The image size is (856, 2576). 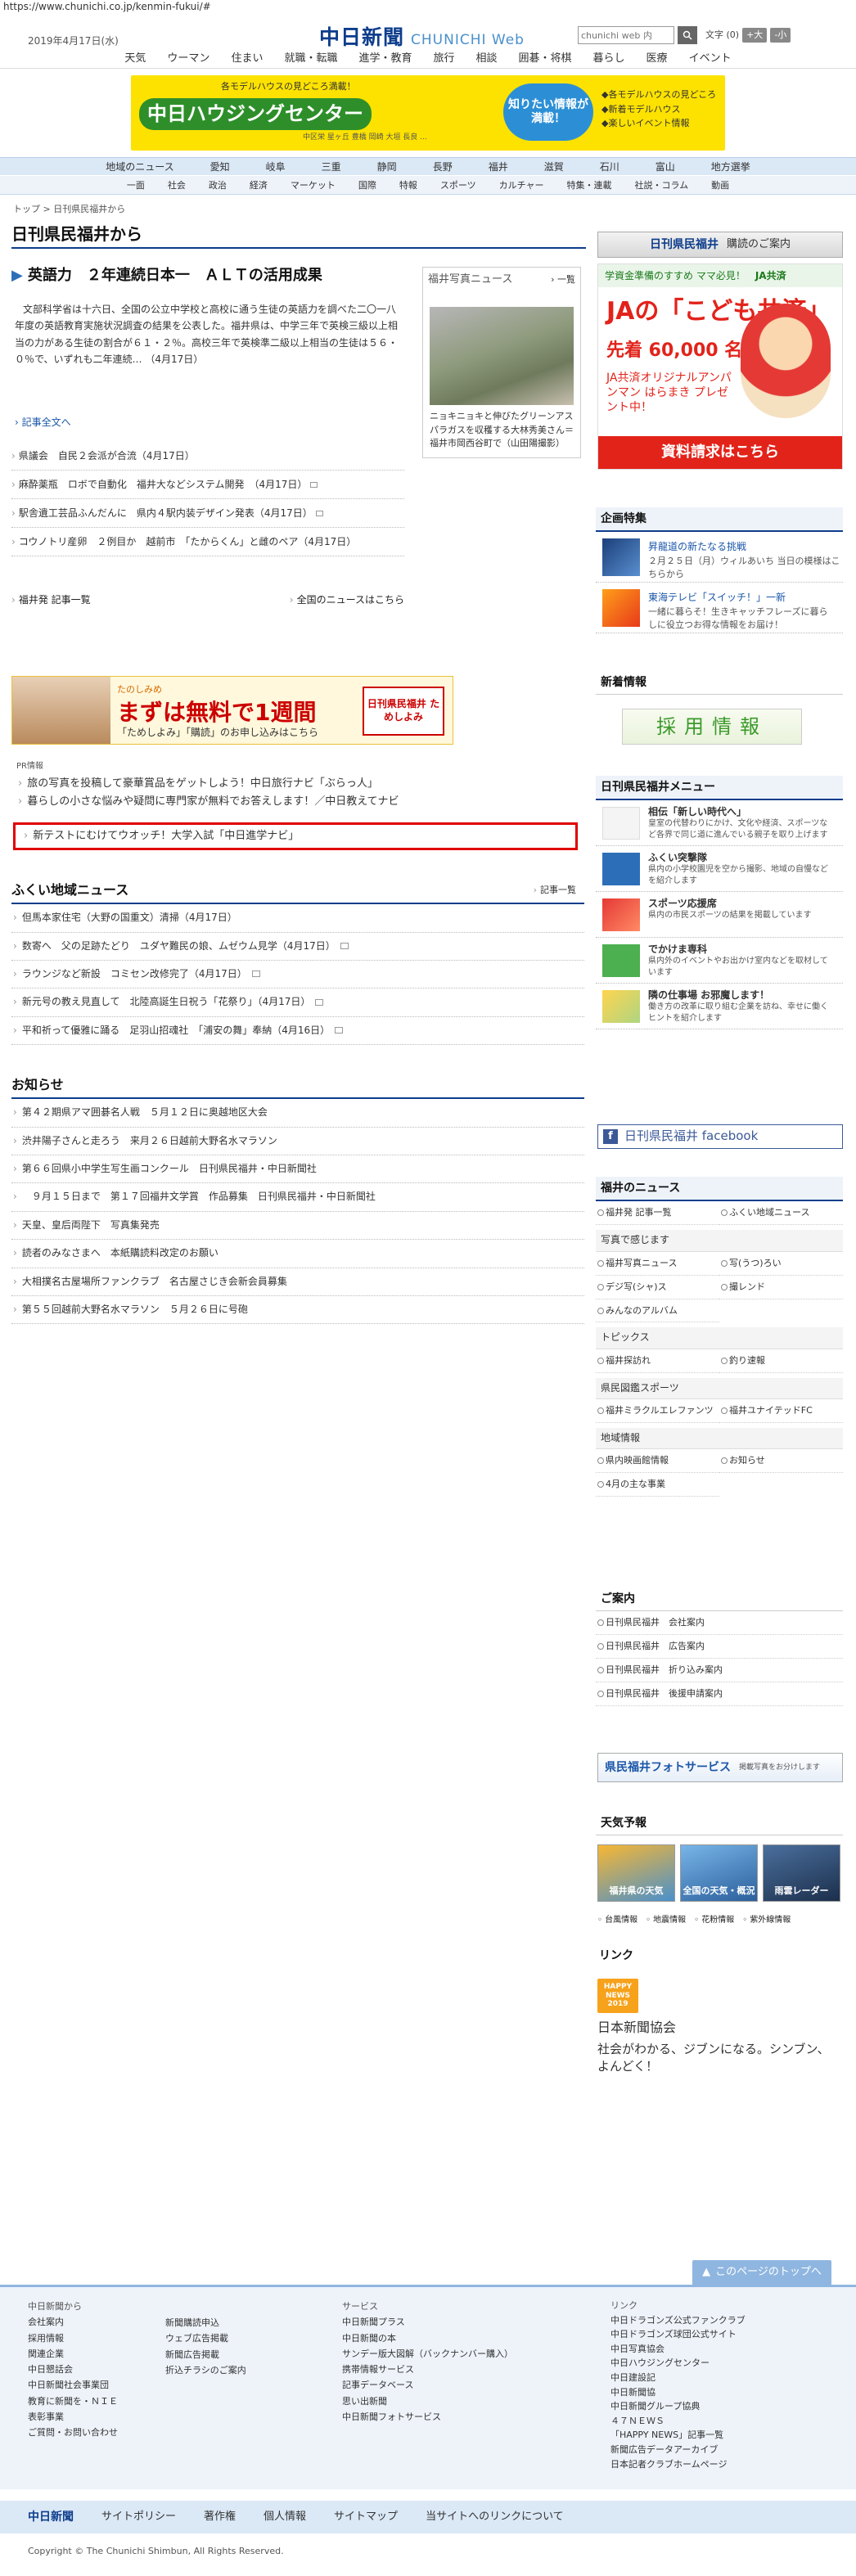 What do you see at coordinates (554, 166) in the screenshot?
I see `region-nav-item: 滋賀` at bounding box center [554, 166].